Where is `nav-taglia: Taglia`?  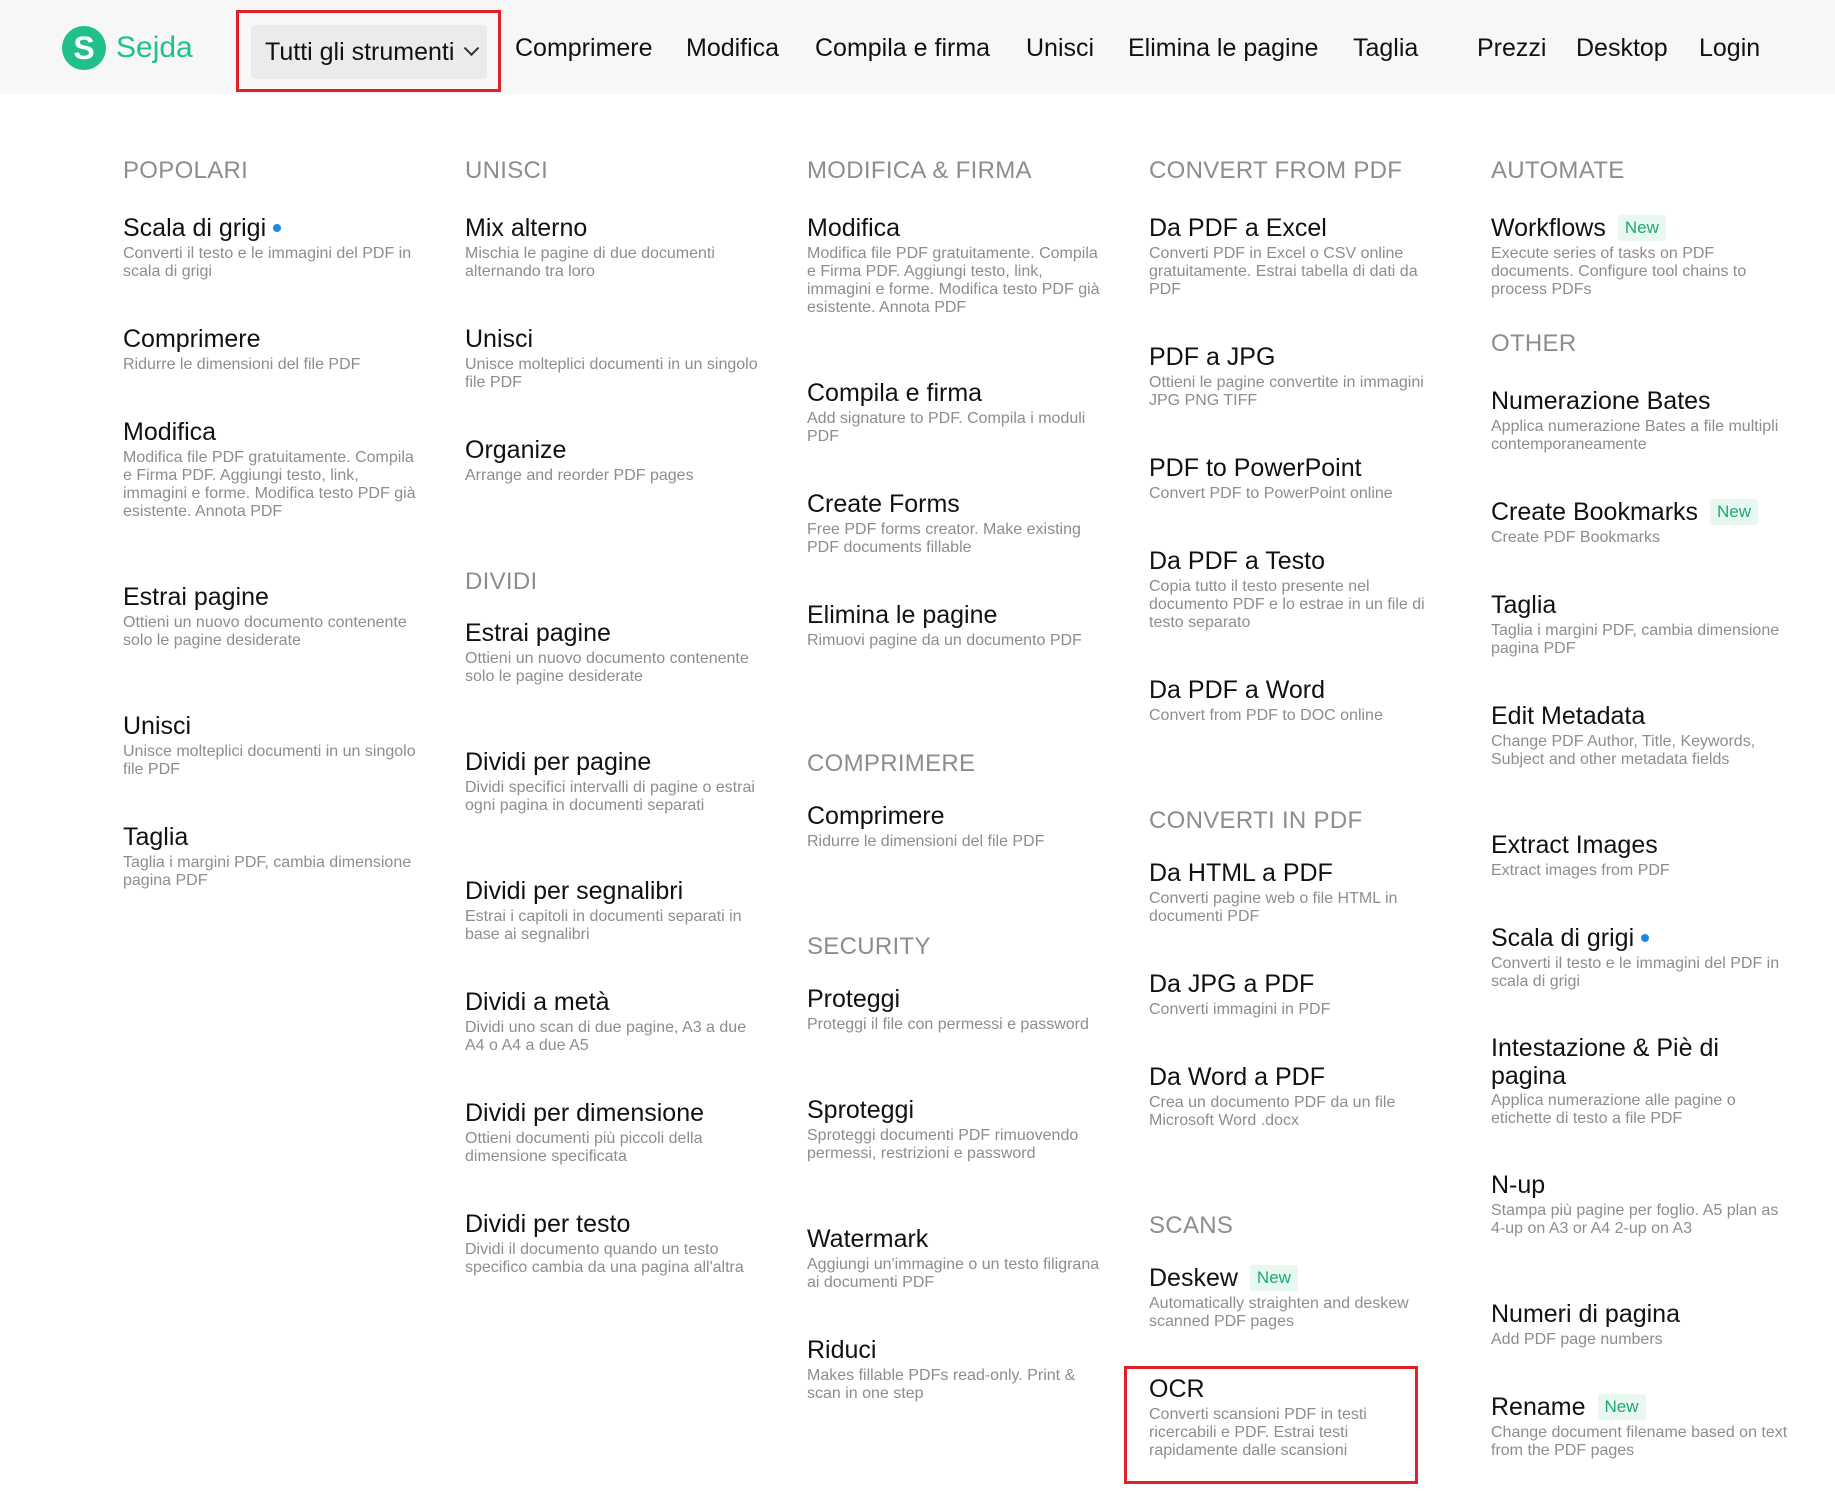
nav-taglia: Taglia is located at coordinates (1385, 48).